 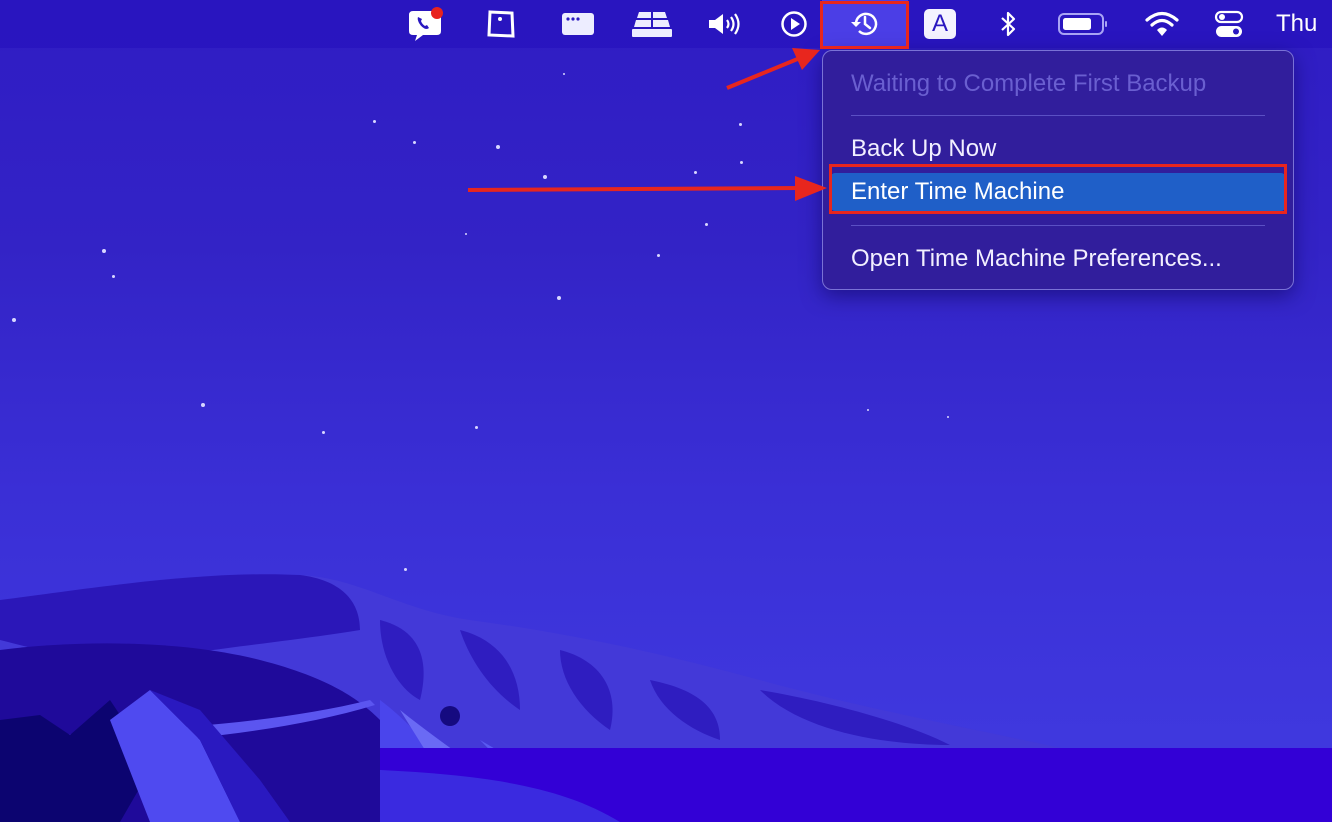 What do you see at coordinates (1029, 83) in the screenshot?
I see `backup-status-label: Waiting to Complete First Backup` at bounding box center [1029, 83].